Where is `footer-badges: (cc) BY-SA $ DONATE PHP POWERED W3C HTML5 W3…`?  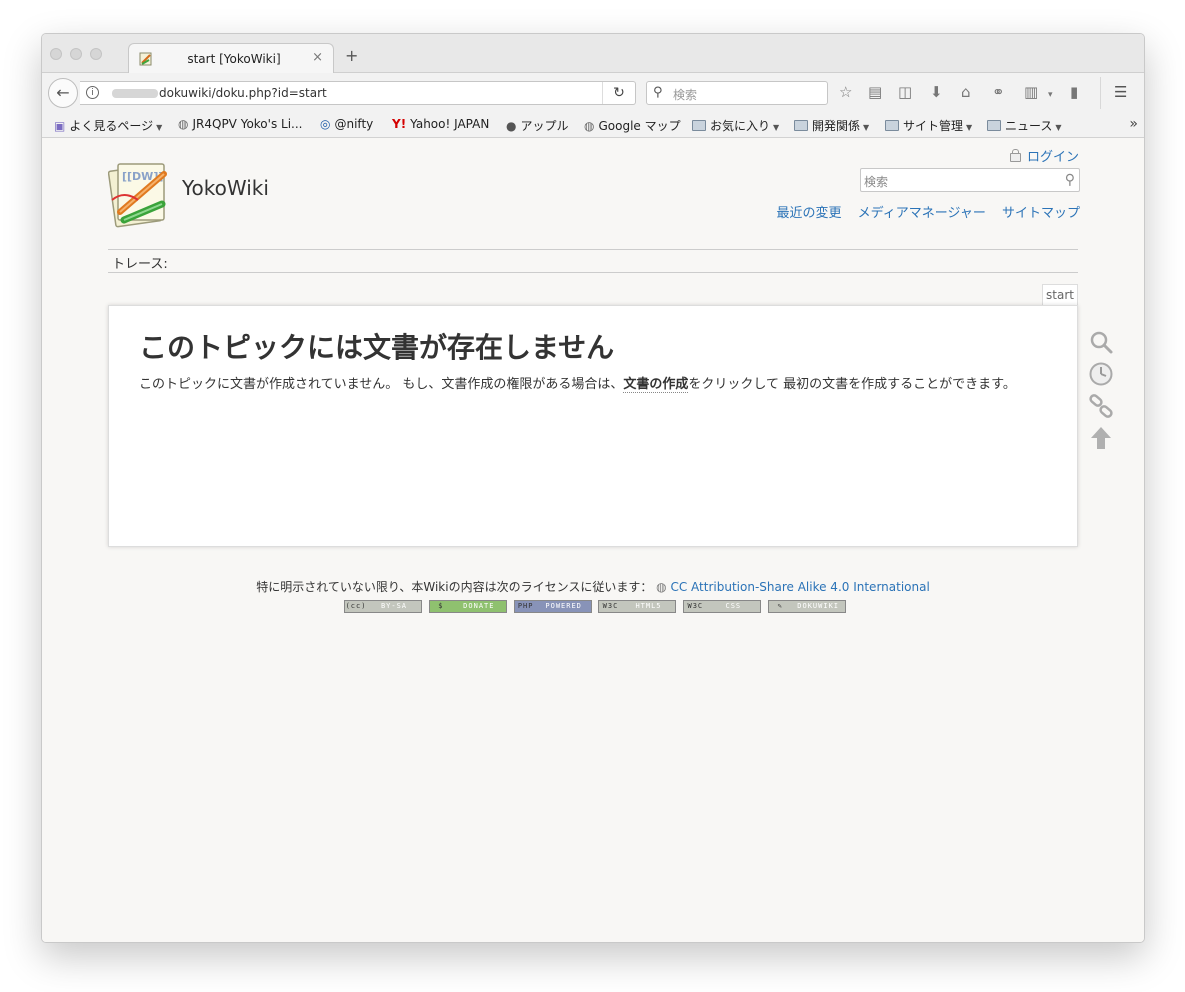
footer-badges: (cc) BY-SA $ DONATE PHP POWERED W3C HTML5 W3… is located at coordinates (596, 607).